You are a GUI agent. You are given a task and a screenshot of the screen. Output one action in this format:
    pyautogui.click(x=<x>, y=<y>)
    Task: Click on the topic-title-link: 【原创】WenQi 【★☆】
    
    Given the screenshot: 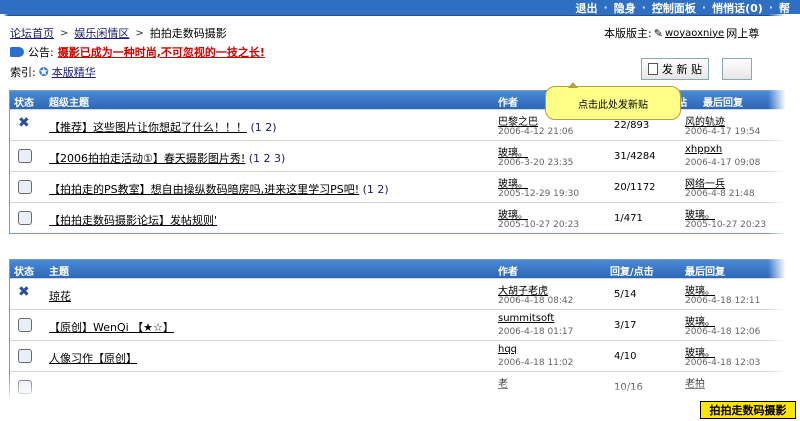 What is the action you would take?
    pyautogui.click(x=111, y=327)
    